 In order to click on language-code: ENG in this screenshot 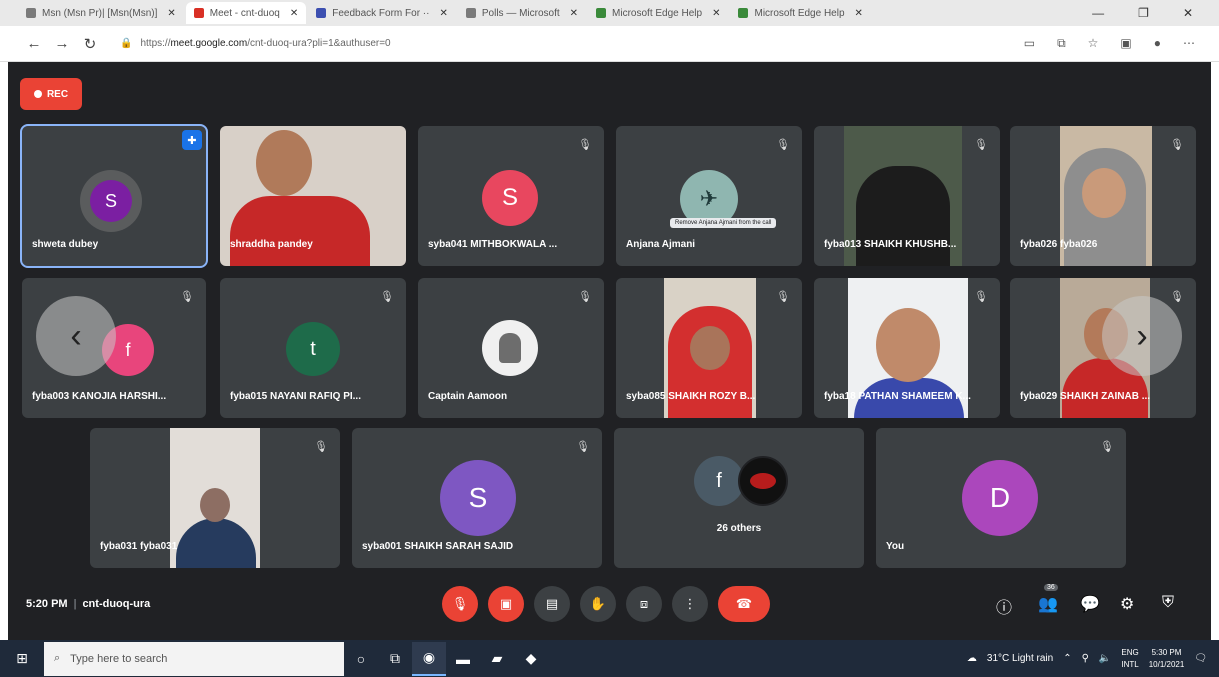, I will do `click(1130, 652)`.